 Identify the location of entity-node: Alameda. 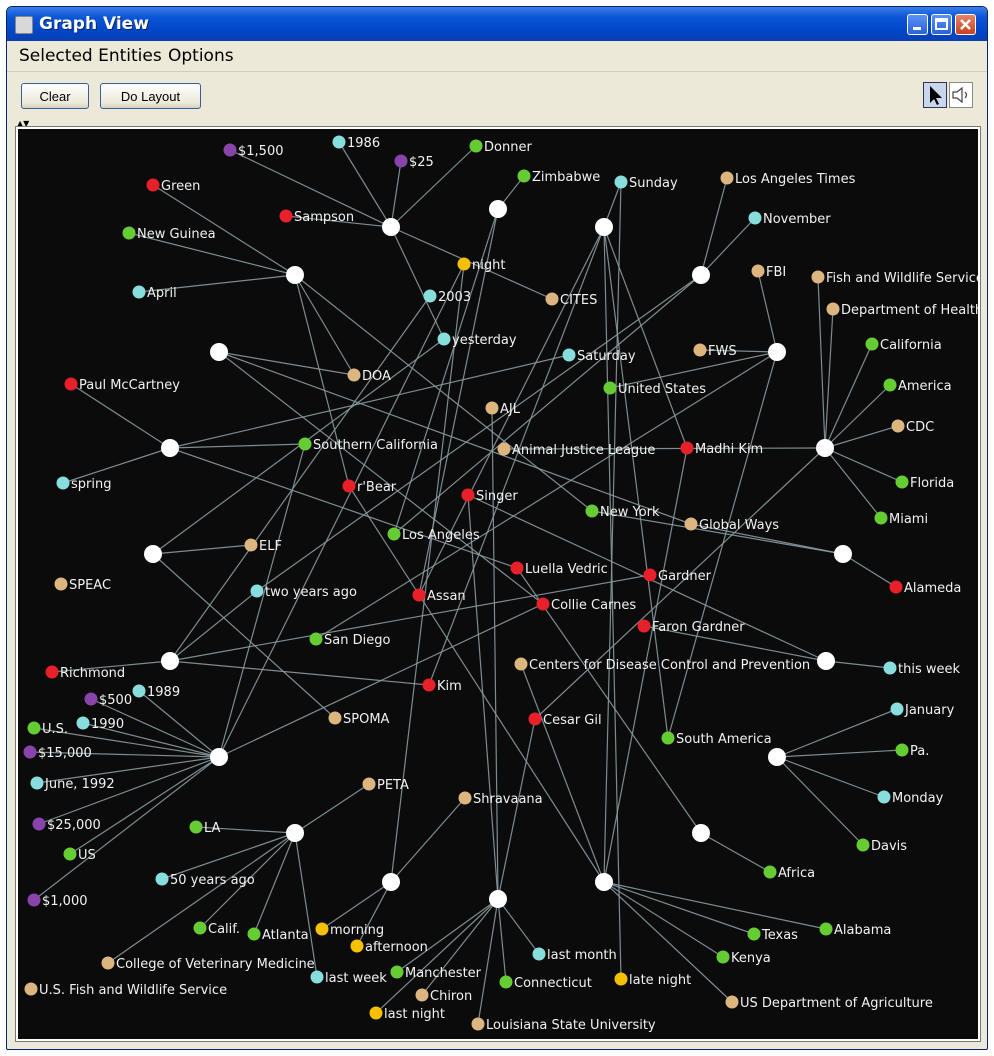
(925, 588).